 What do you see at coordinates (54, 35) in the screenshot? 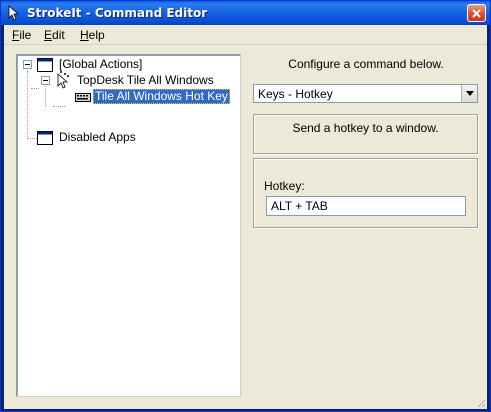
I see `menu-edit: Edit` at bounding box center [54, 35].